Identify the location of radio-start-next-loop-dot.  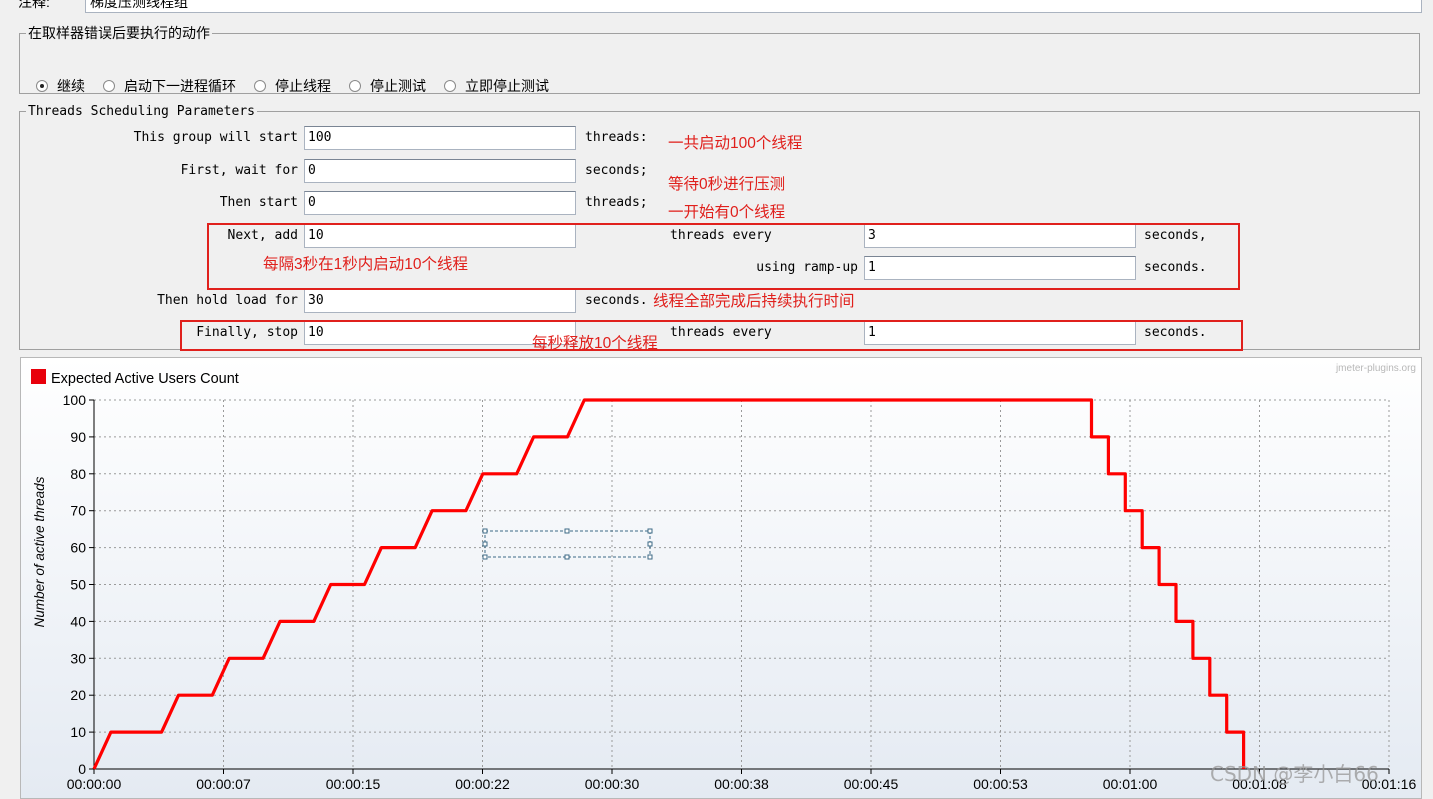
(109, 86).